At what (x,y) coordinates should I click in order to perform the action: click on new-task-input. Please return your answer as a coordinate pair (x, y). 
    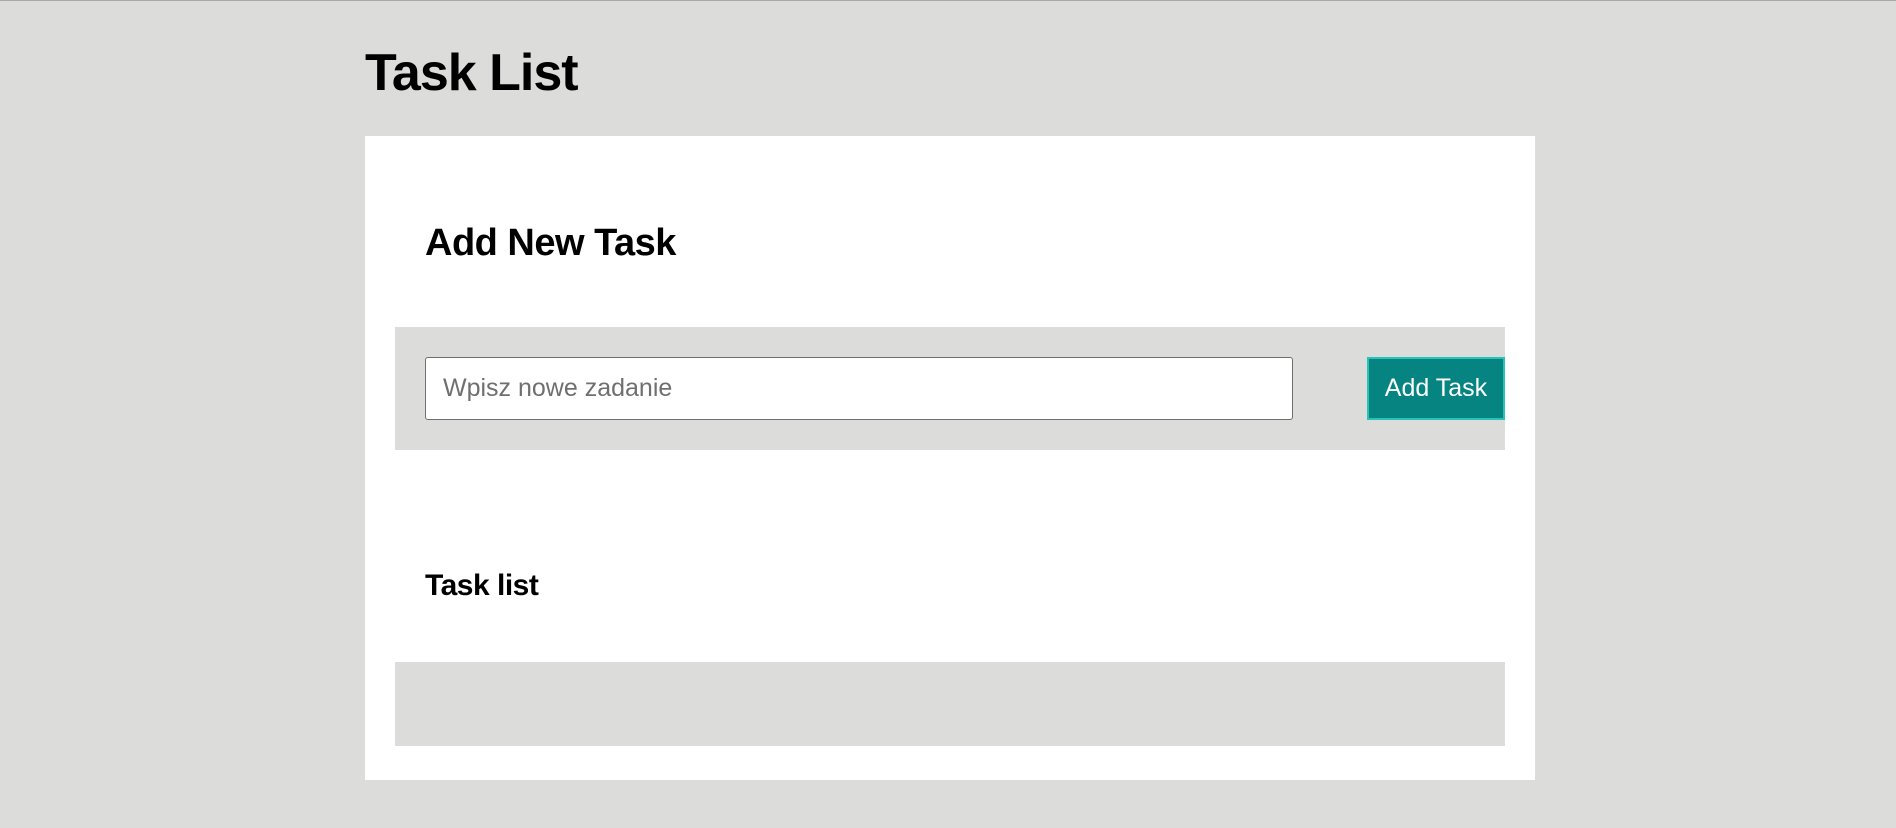
    Looking at the image, I should click on (859, 388).